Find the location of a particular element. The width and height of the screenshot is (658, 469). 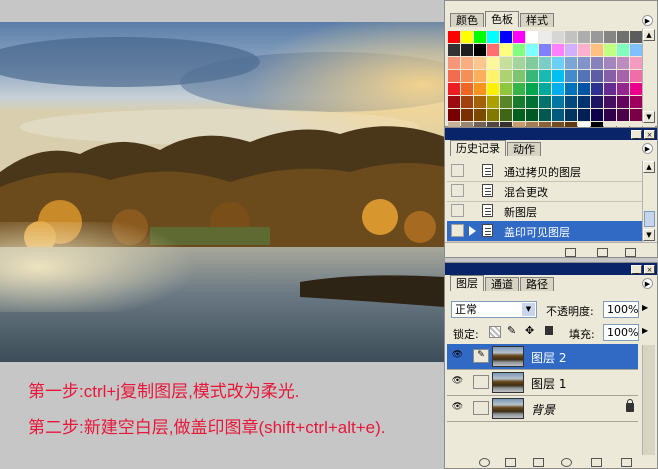

layer-name: 背景 is located at coordinates (543, 409).